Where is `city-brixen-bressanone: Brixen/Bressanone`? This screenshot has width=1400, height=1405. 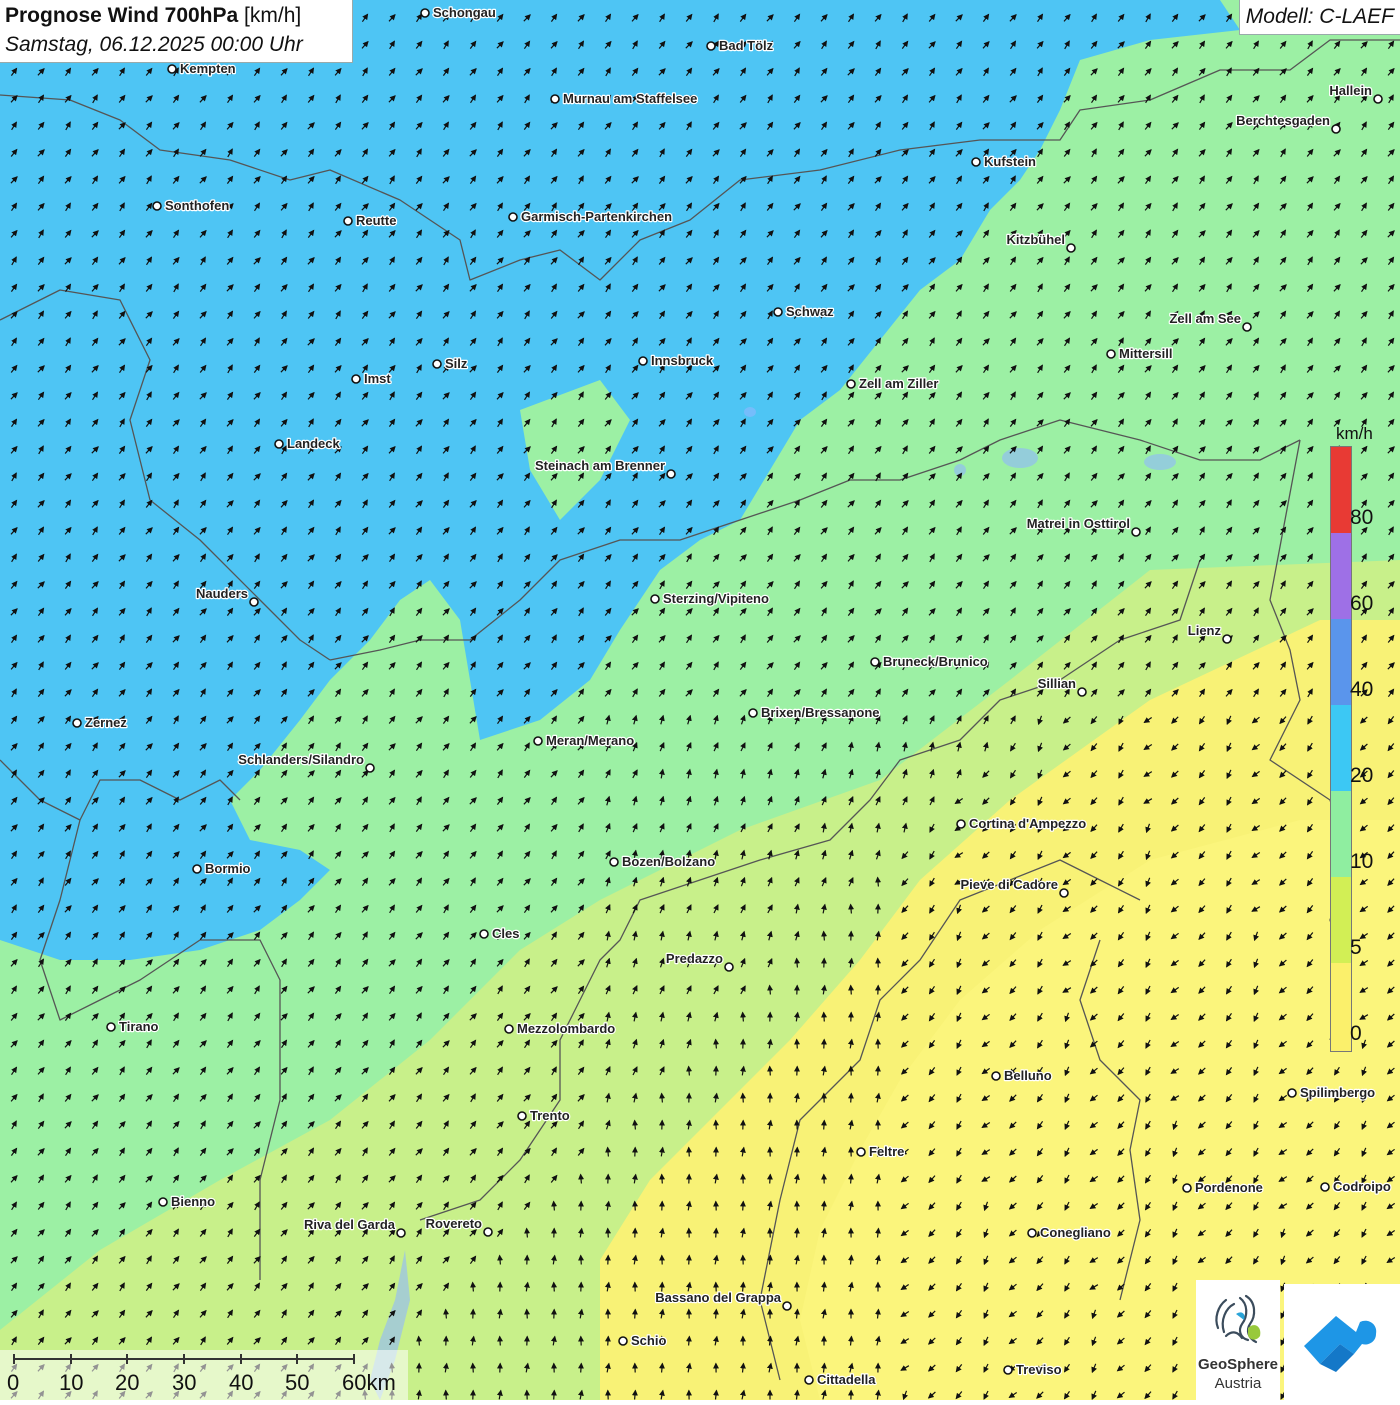
city-brixen-bressanone: Brixen/Bressanone is located at coordinates (814, 712).